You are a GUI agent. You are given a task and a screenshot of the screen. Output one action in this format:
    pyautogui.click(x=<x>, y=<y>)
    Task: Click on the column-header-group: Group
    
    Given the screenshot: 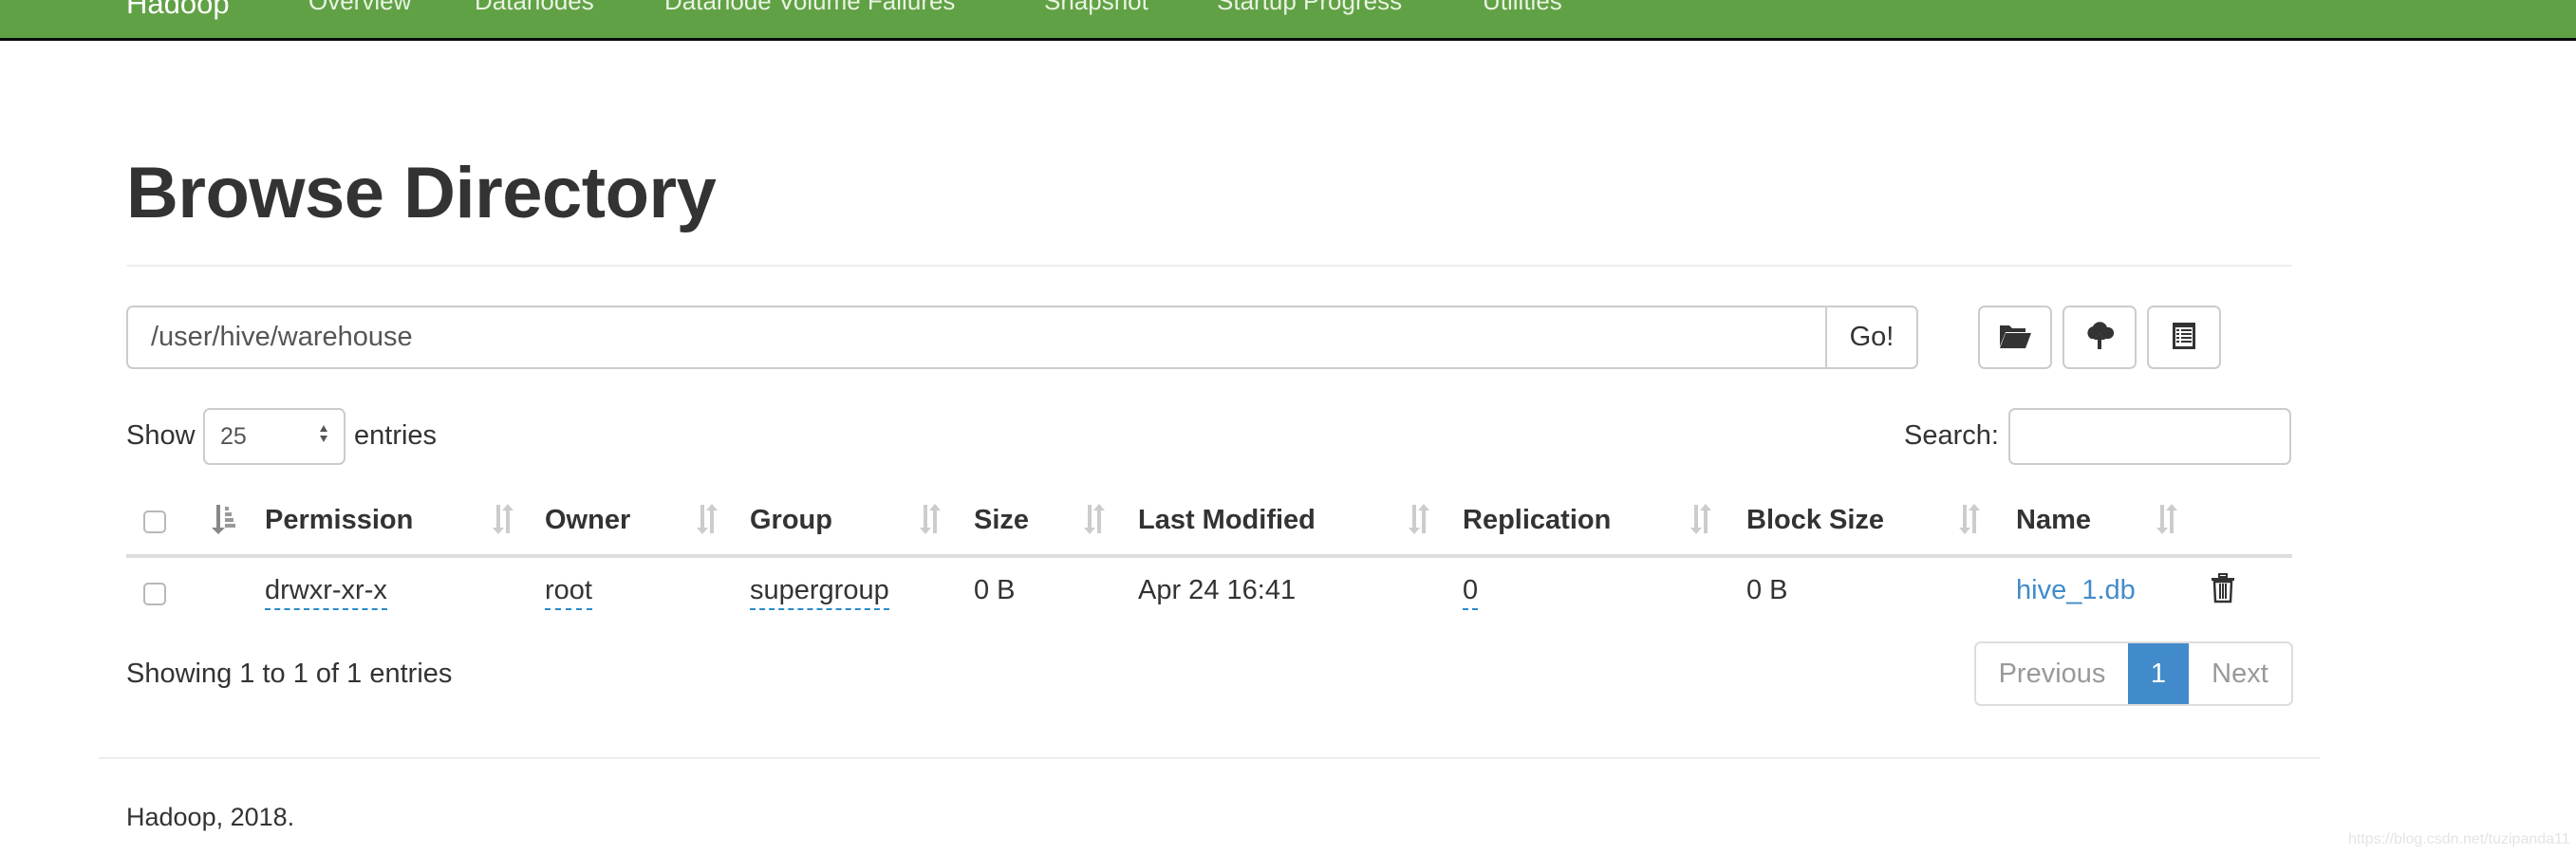 What is the action you would take?
    pyautogui.click(x=791, y=520)
    